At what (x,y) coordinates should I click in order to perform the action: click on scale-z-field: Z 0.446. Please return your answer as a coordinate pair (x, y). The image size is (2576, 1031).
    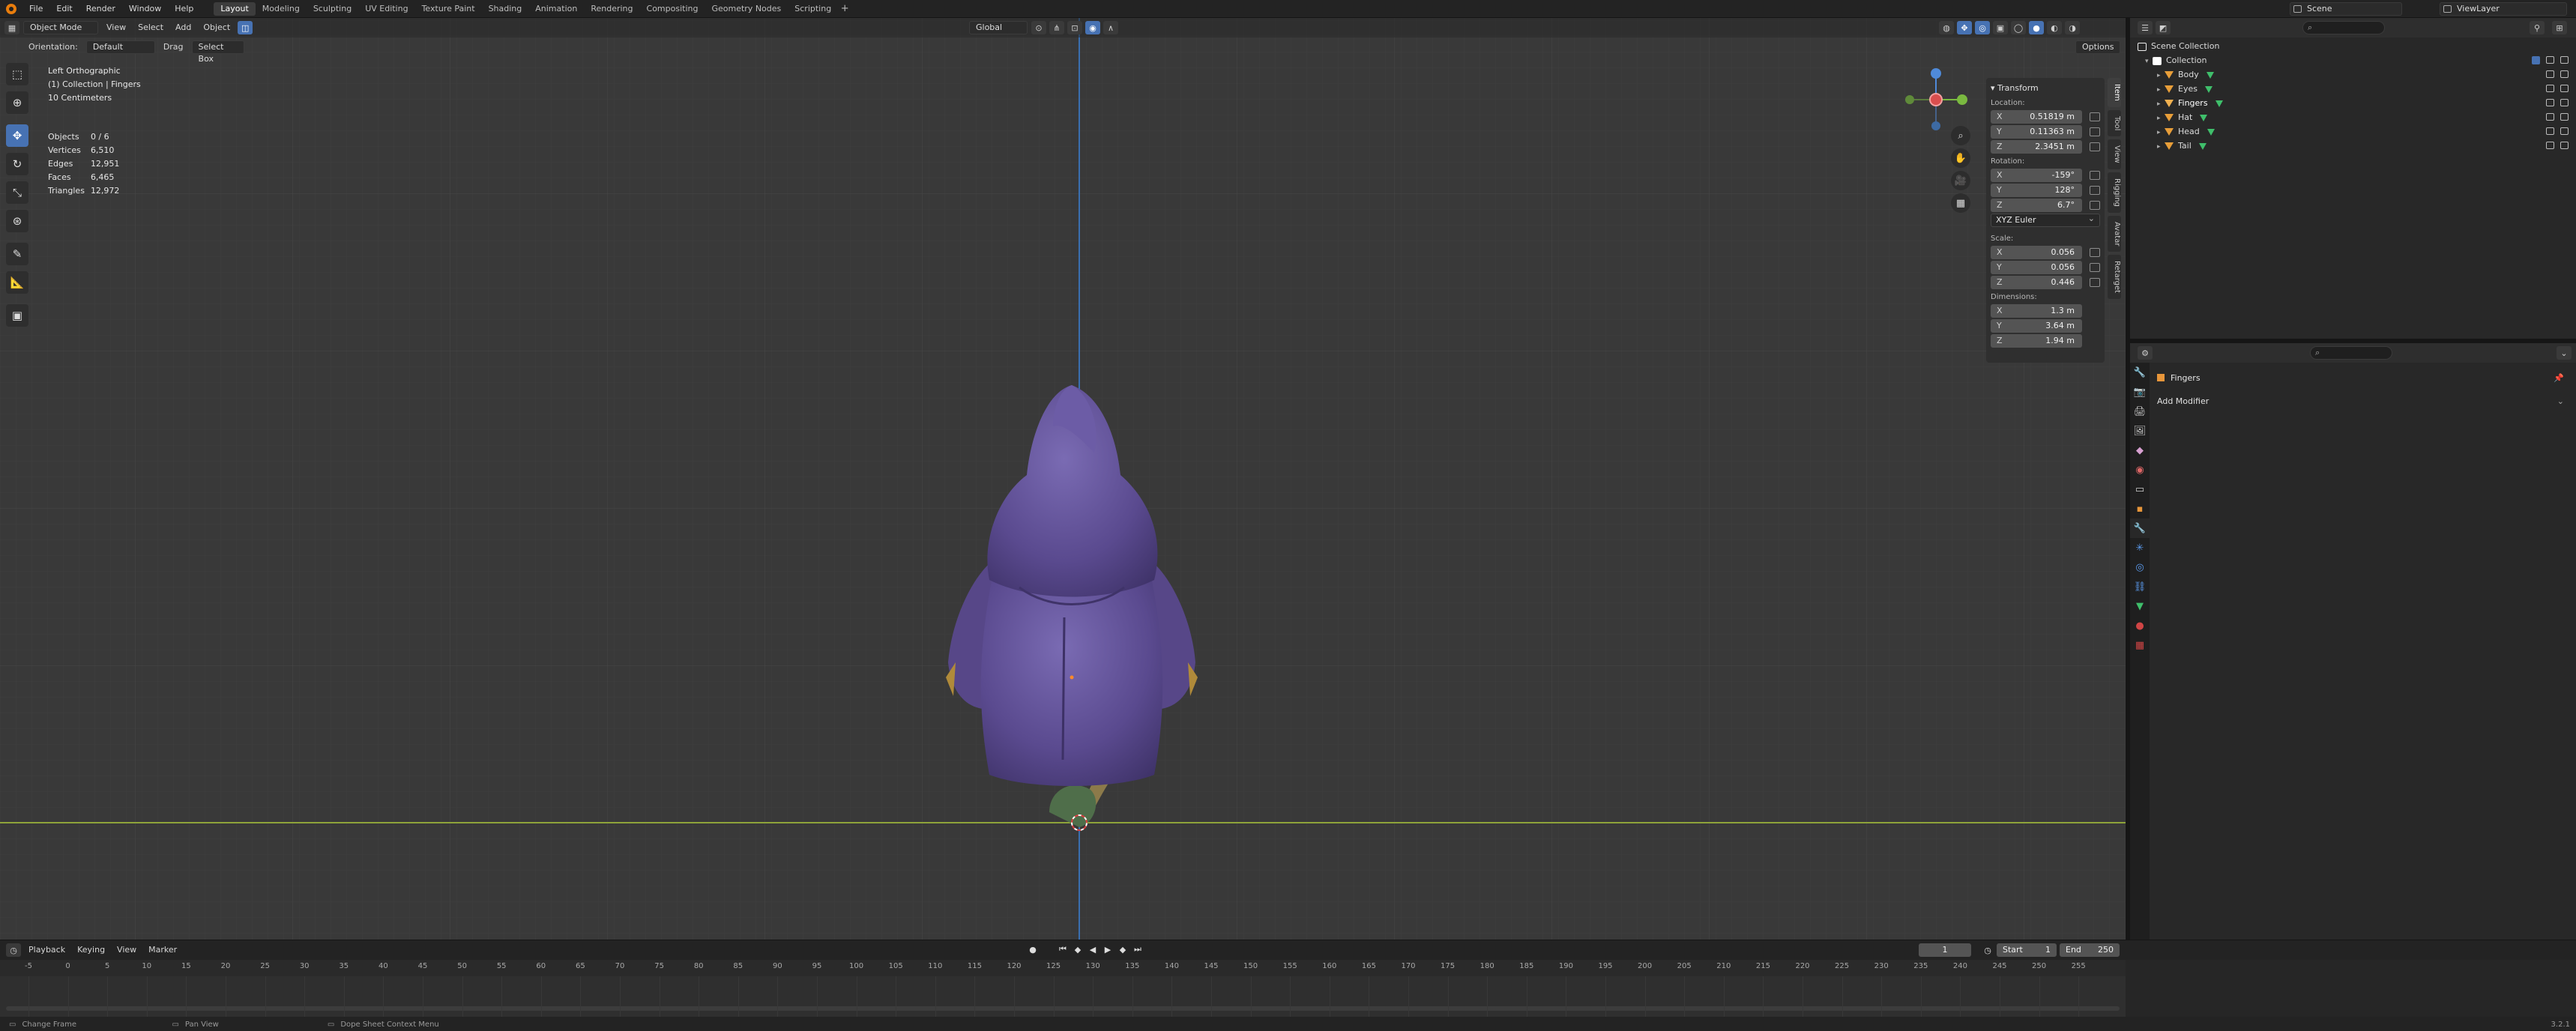
    Looking at the image, I should click on (2037, 282).